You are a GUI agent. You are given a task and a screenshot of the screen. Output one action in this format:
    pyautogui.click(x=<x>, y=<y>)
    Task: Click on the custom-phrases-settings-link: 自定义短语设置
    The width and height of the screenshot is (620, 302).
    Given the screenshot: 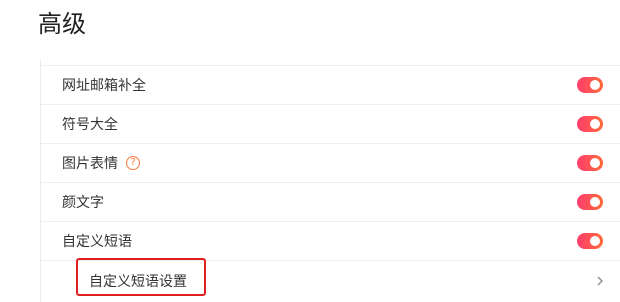 What is the action you would take?
    pyautogui.click(x=330, y=280)
    